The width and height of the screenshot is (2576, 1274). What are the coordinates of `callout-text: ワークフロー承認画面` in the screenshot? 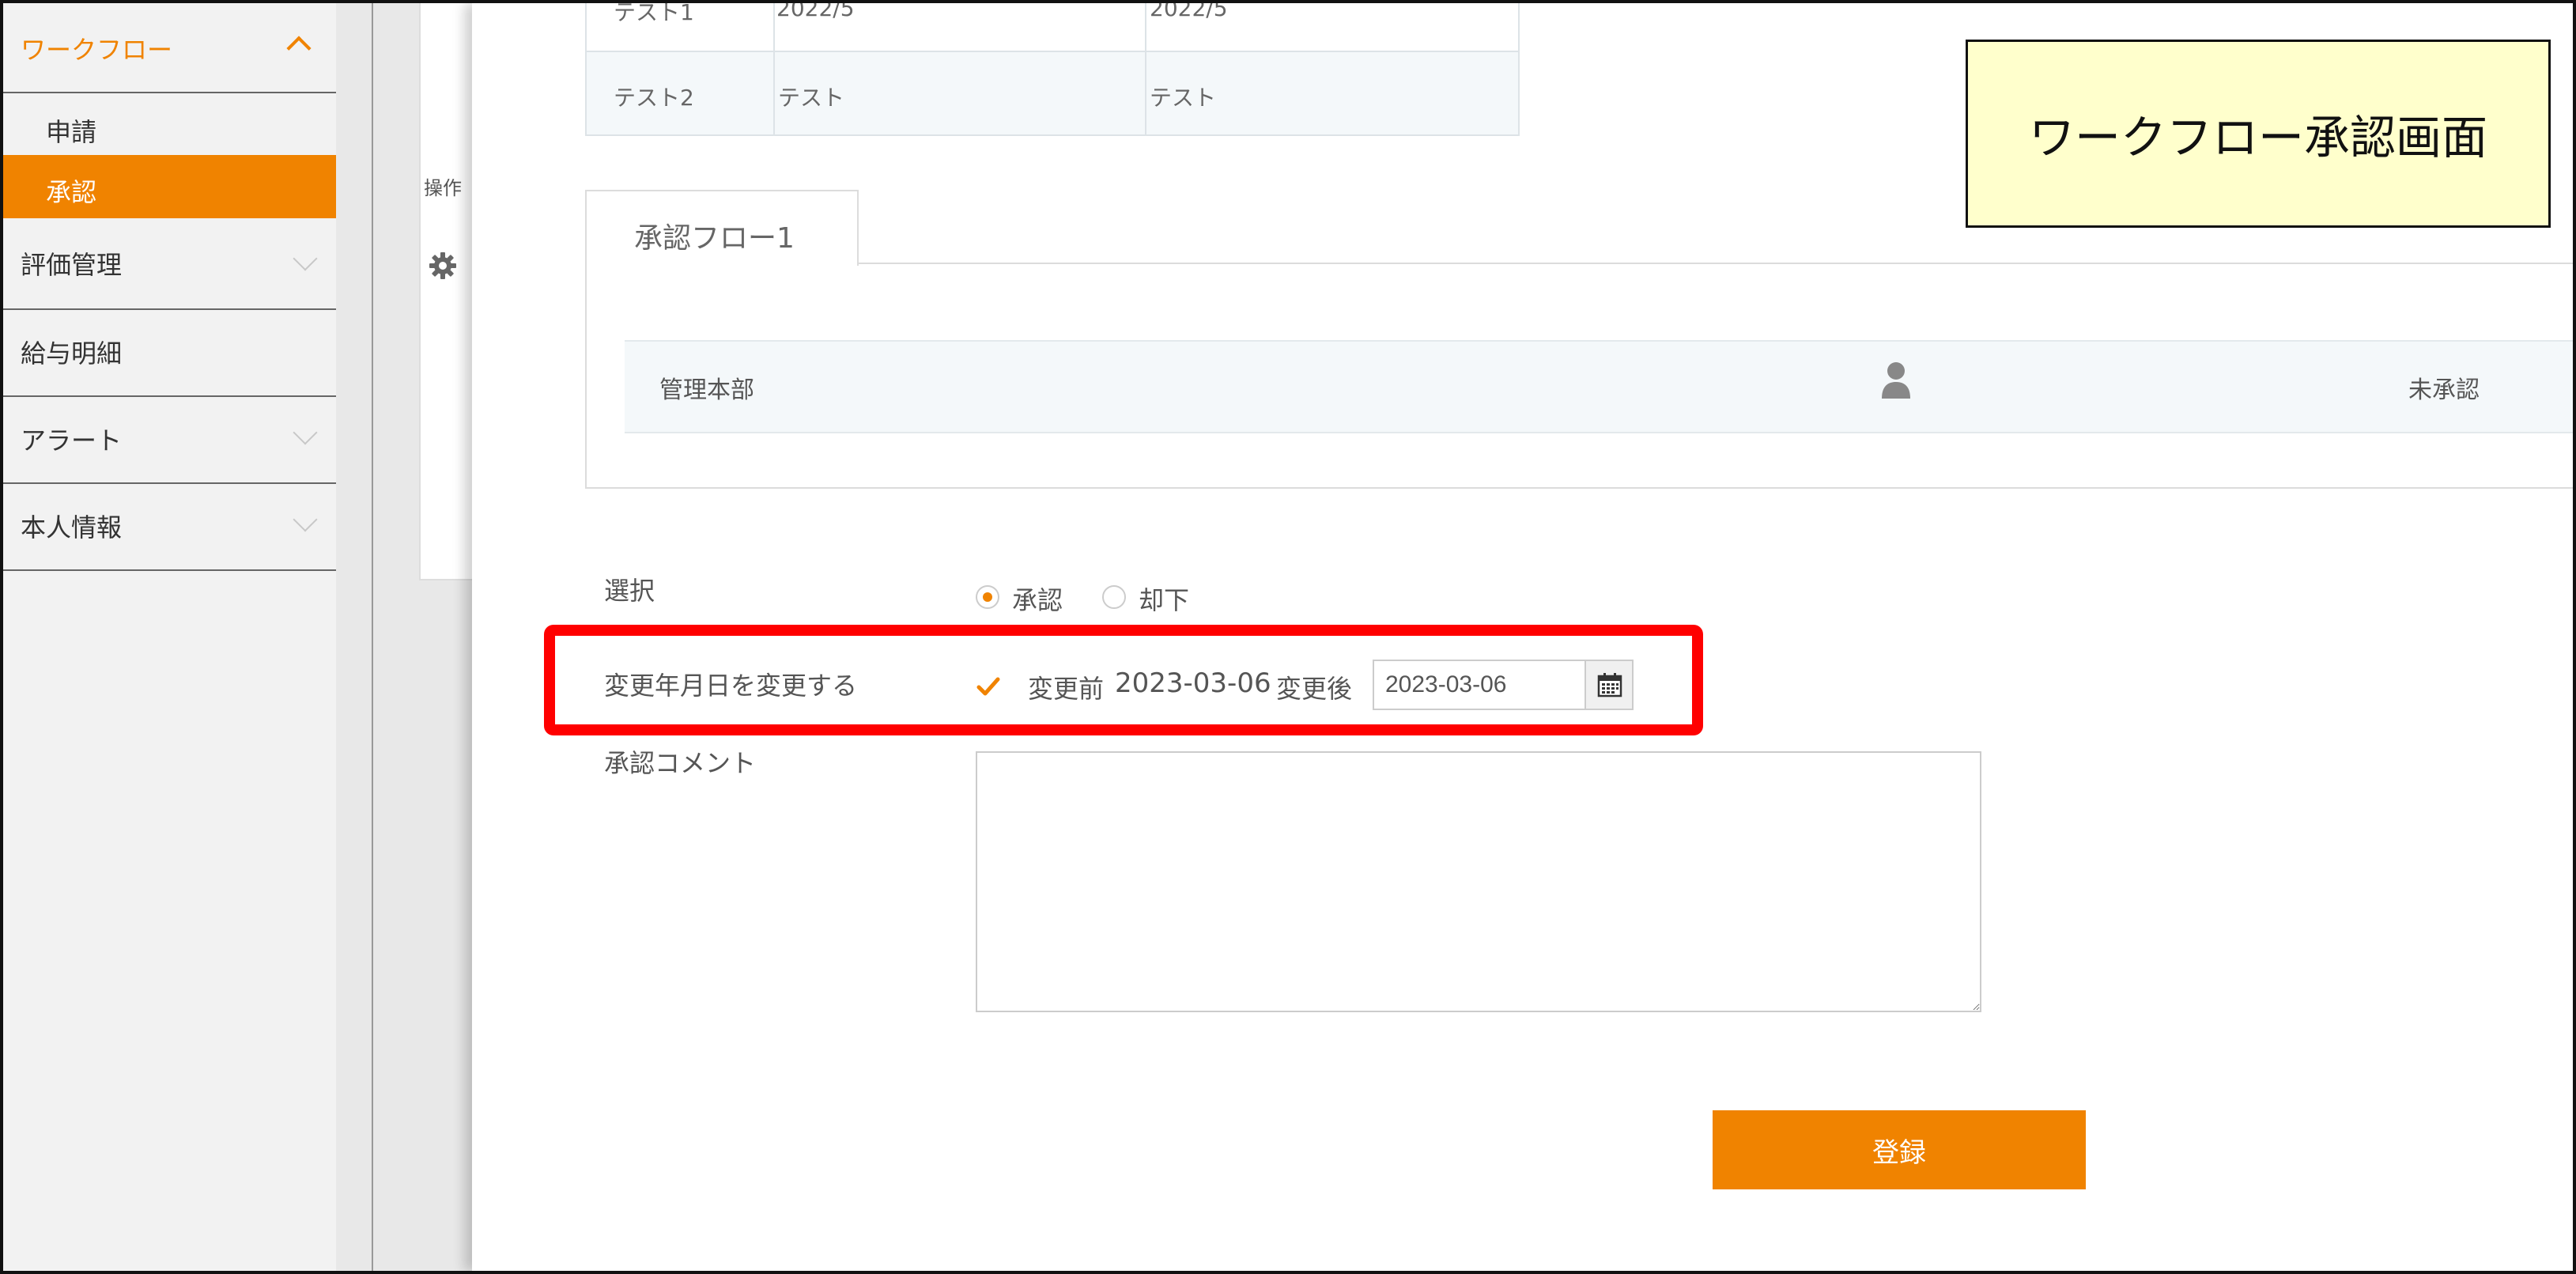 It's located at (2257, 137).